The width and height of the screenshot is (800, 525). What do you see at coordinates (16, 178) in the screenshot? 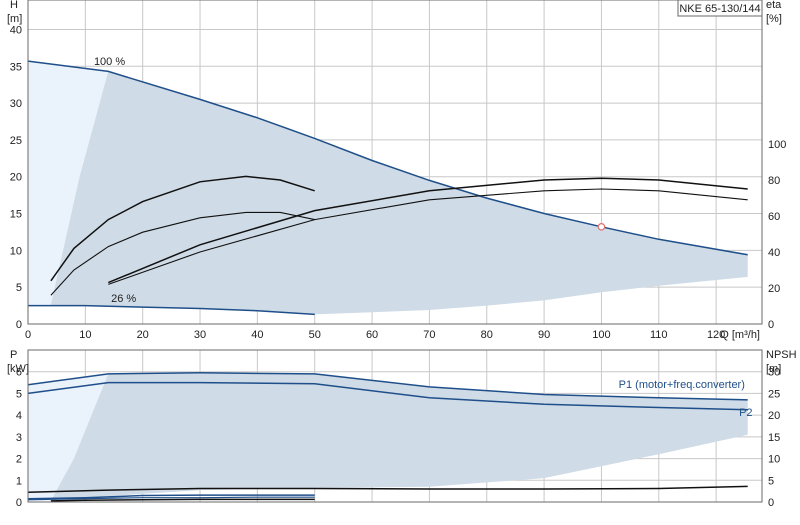
I see `y-tick-label: 20` at bounding box center [16, 178].